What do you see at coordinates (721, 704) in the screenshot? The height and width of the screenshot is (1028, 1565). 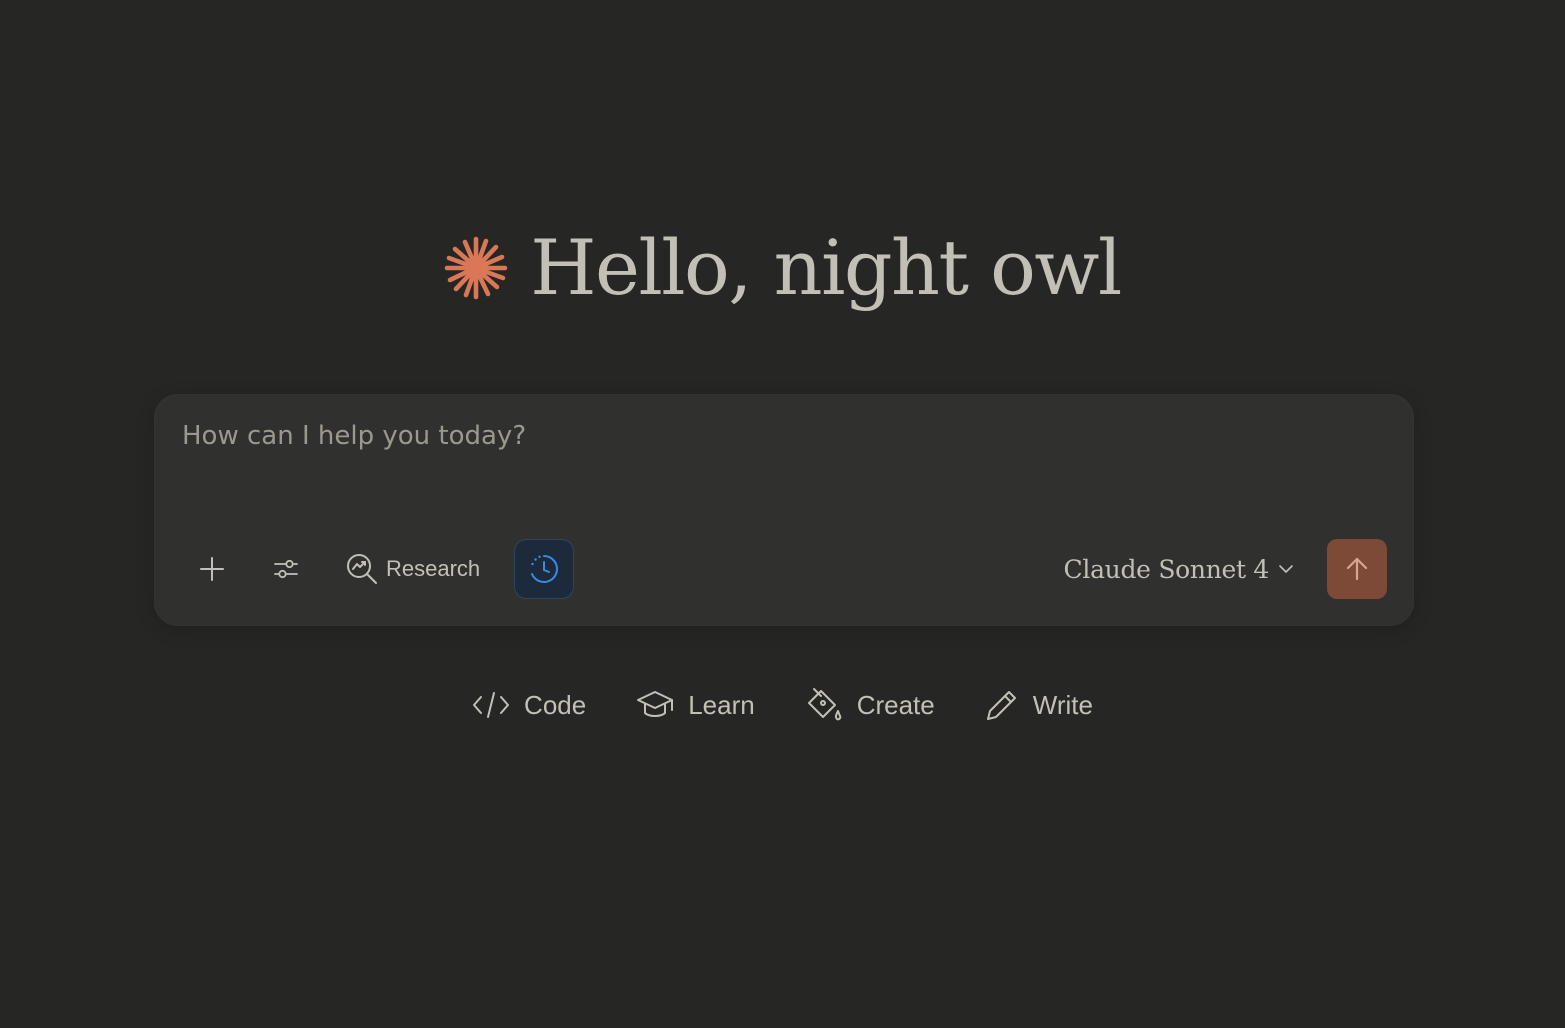 I see `learn-label: Learn` at bounding box center [721, 704].